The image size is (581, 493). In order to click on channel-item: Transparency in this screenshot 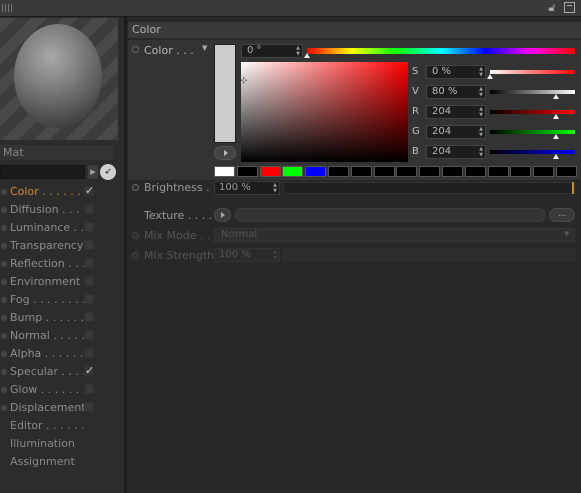, I will do `click(62, 246)`.